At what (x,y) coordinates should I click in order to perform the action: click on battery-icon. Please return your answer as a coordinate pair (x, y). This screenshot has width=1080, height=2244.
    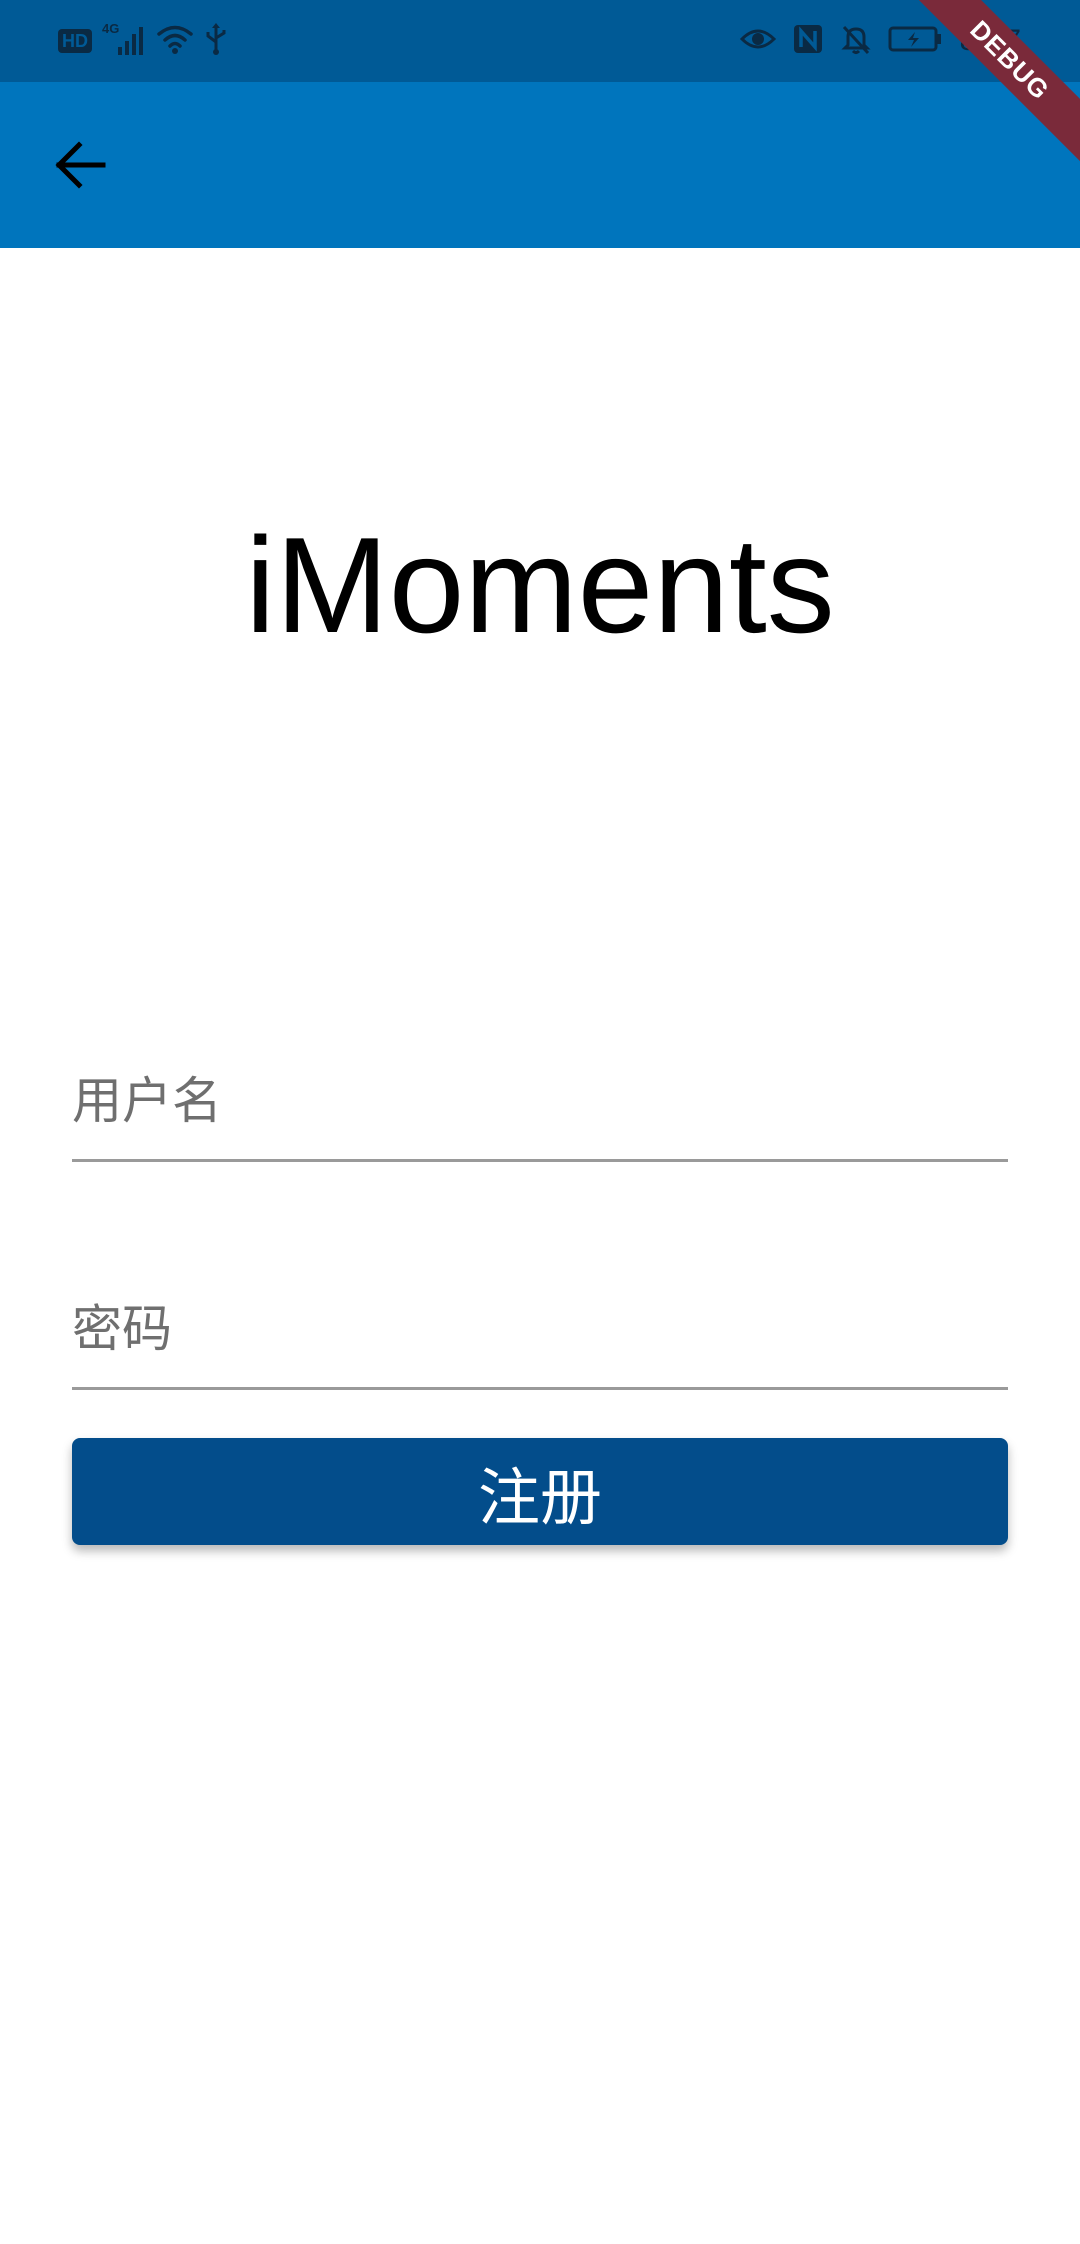
    Looking at the image, I should click on (916, 41).